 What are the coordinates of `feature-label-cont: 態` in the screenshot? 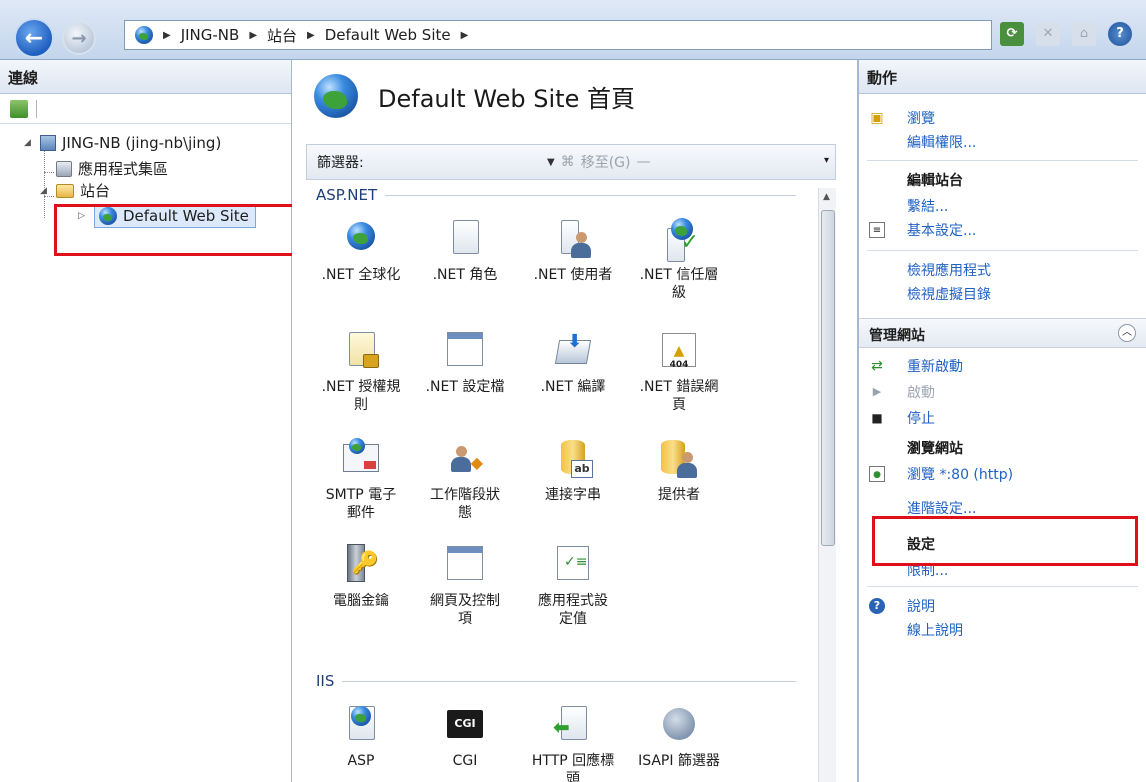 It's located at (465, 513).